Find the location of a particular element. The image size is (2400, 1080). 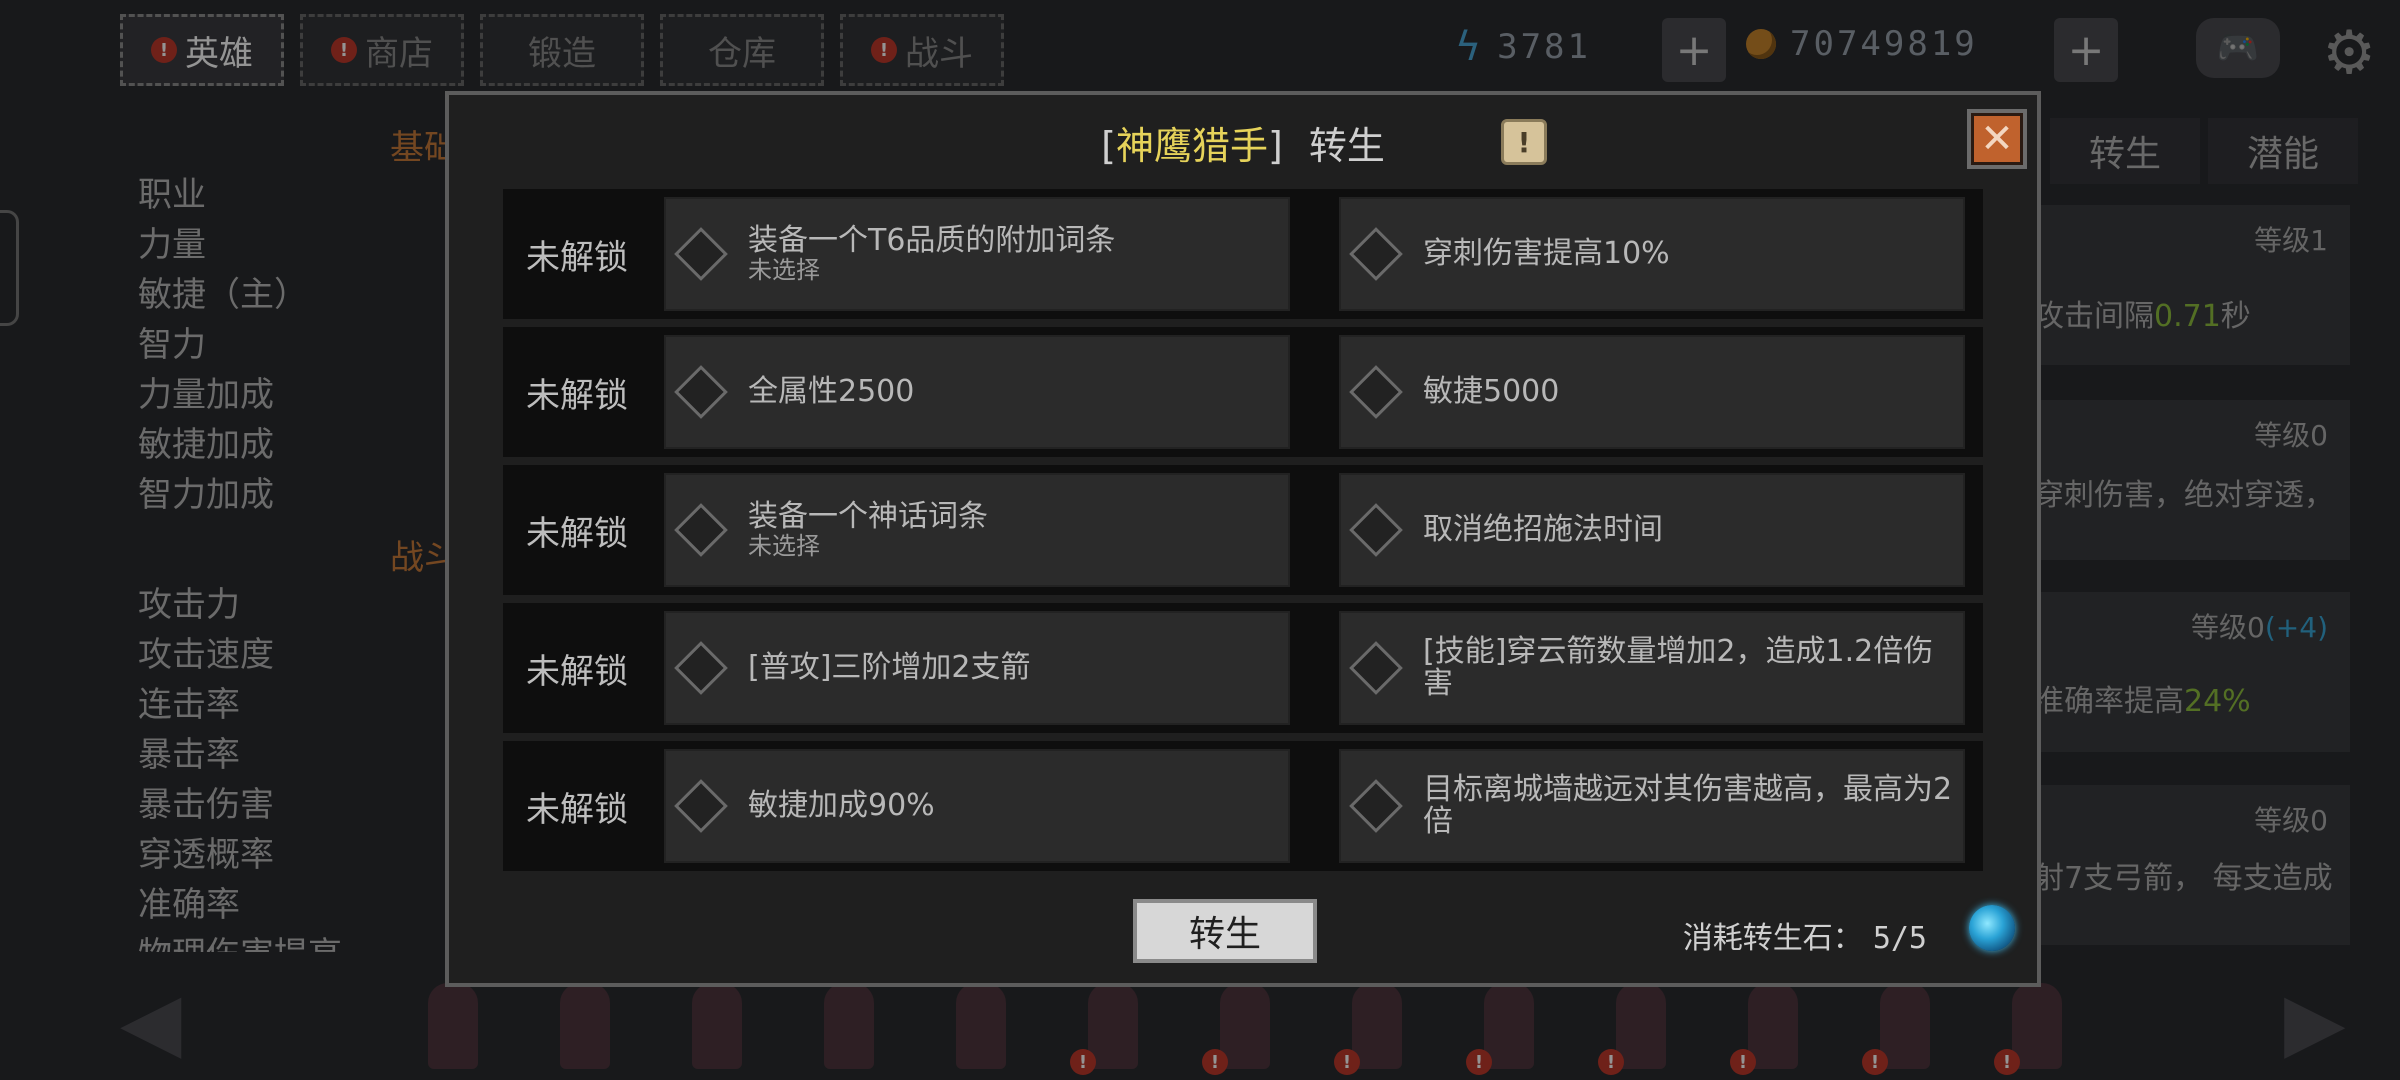

requirement-option: 装备一个神话词条 未选择 is located at coordinates (977, 530).